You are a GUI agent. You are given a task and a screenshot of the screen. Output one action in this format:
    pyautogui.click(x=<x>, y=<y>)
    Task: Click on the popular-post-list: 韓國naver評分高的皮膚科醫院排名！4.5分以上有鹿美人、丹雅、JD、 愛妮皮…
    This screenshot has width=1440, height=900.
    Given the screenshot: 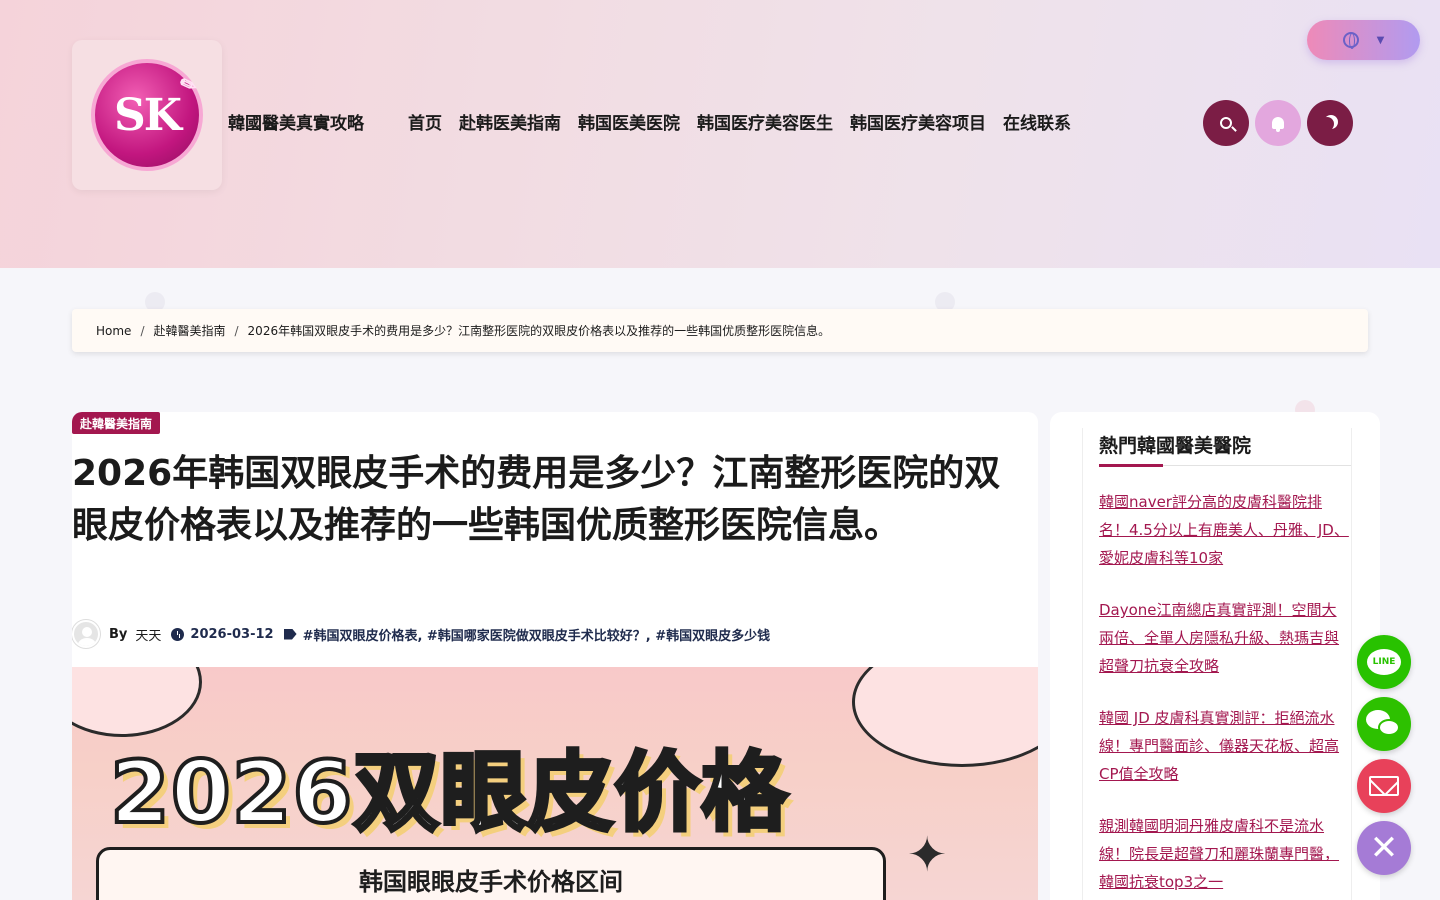 What is the action you would take?
    pyautogui.click(x=1225, y=692)
    